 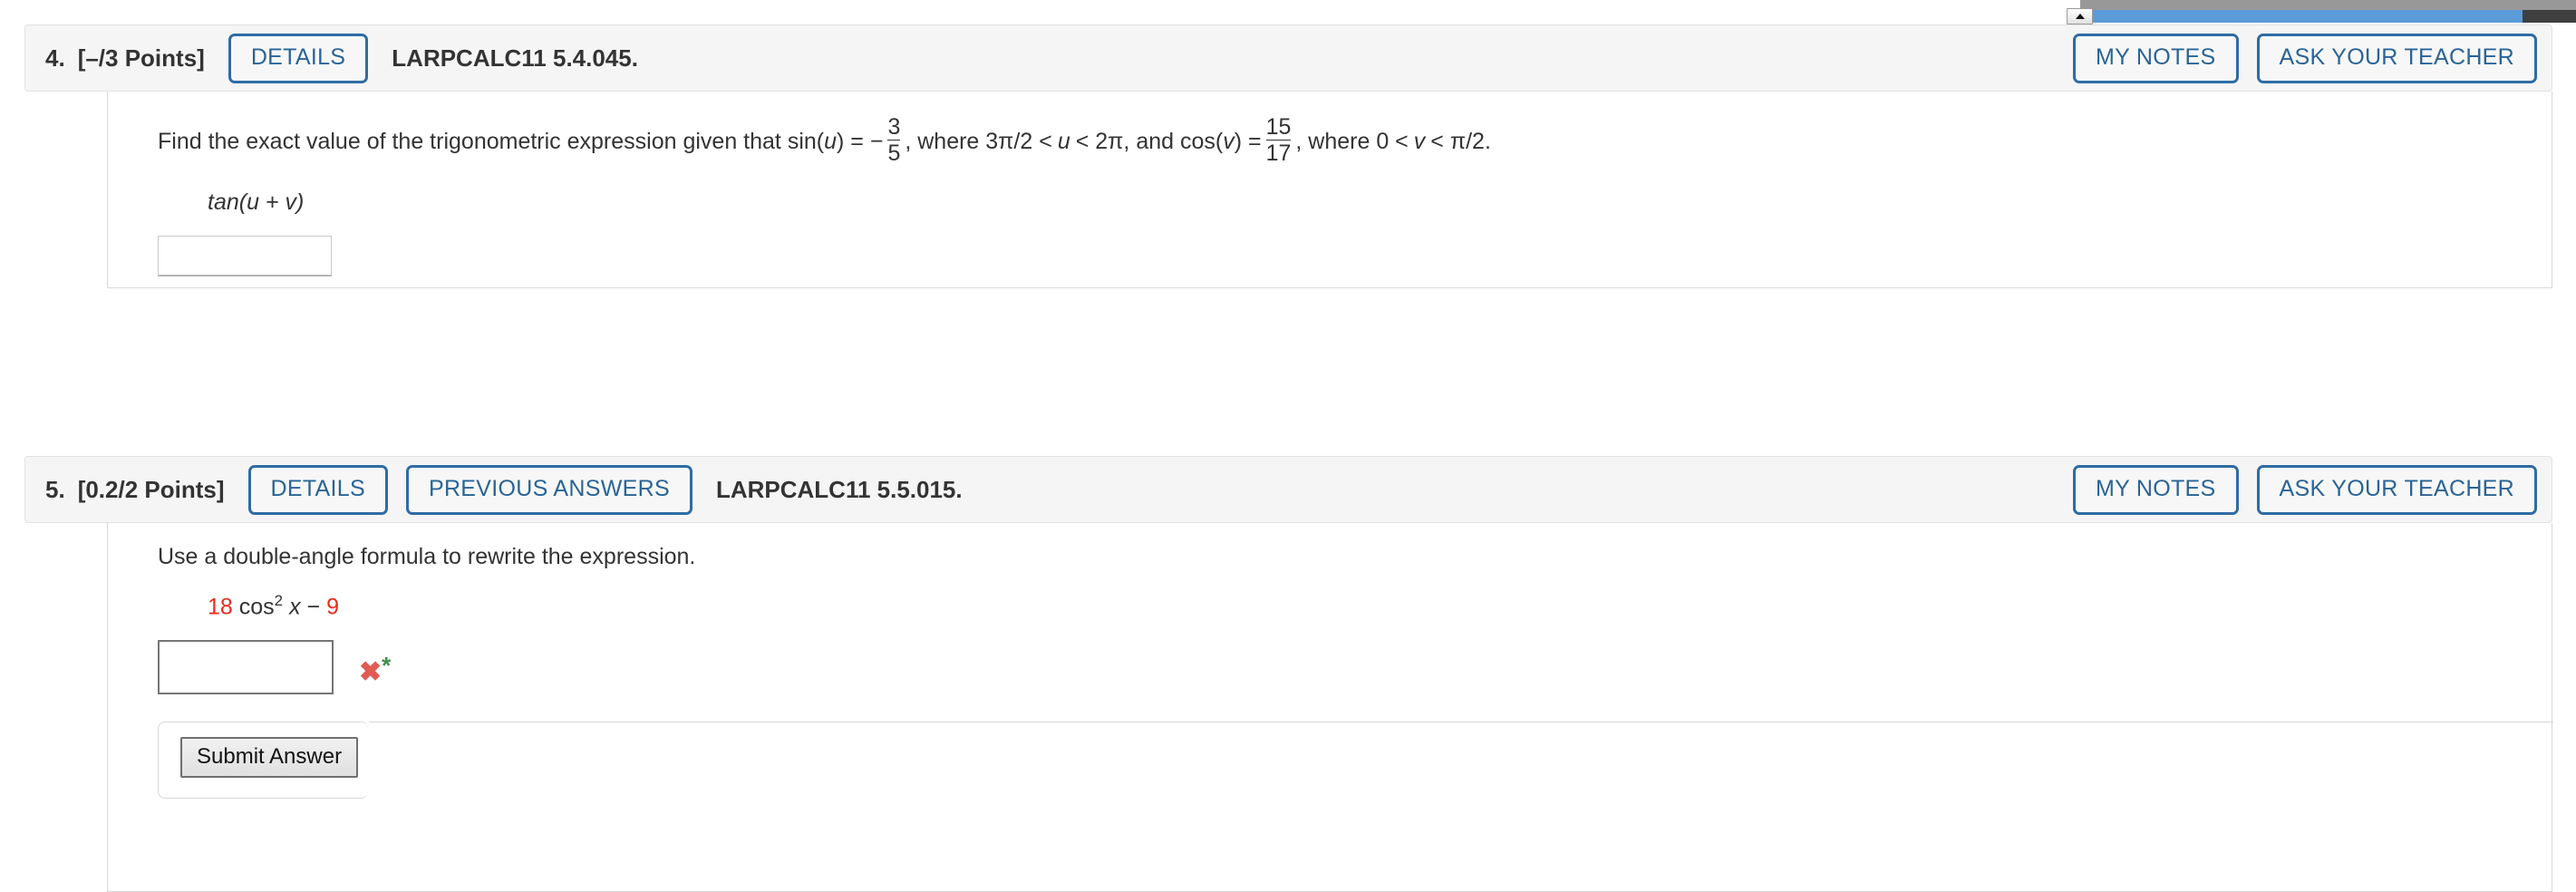 What do you see at coordinates (831, 141) in the screenshot?
I see `prompt-var-u-1: u` at bounding box center [831, 141].